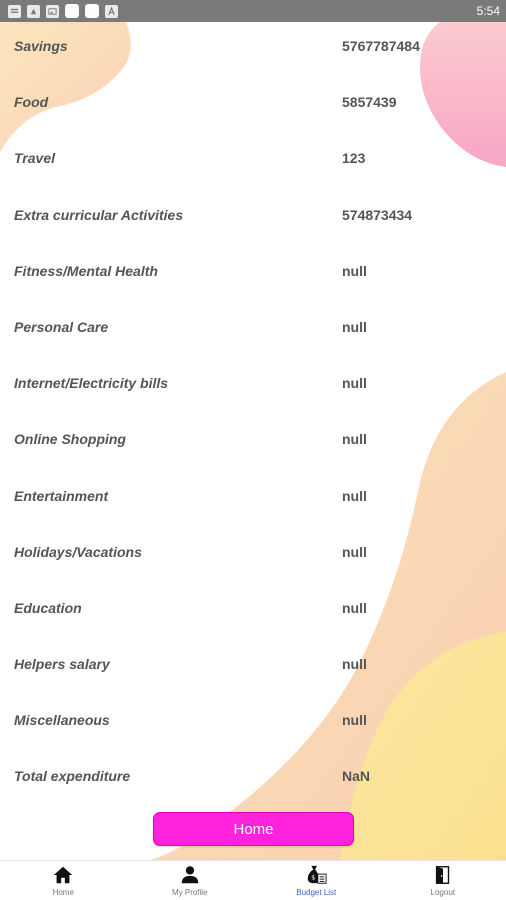 This screenshot has width=506, height=900. I want to click on nav-item-budget-list: $ Budget List, so click(316, 880).